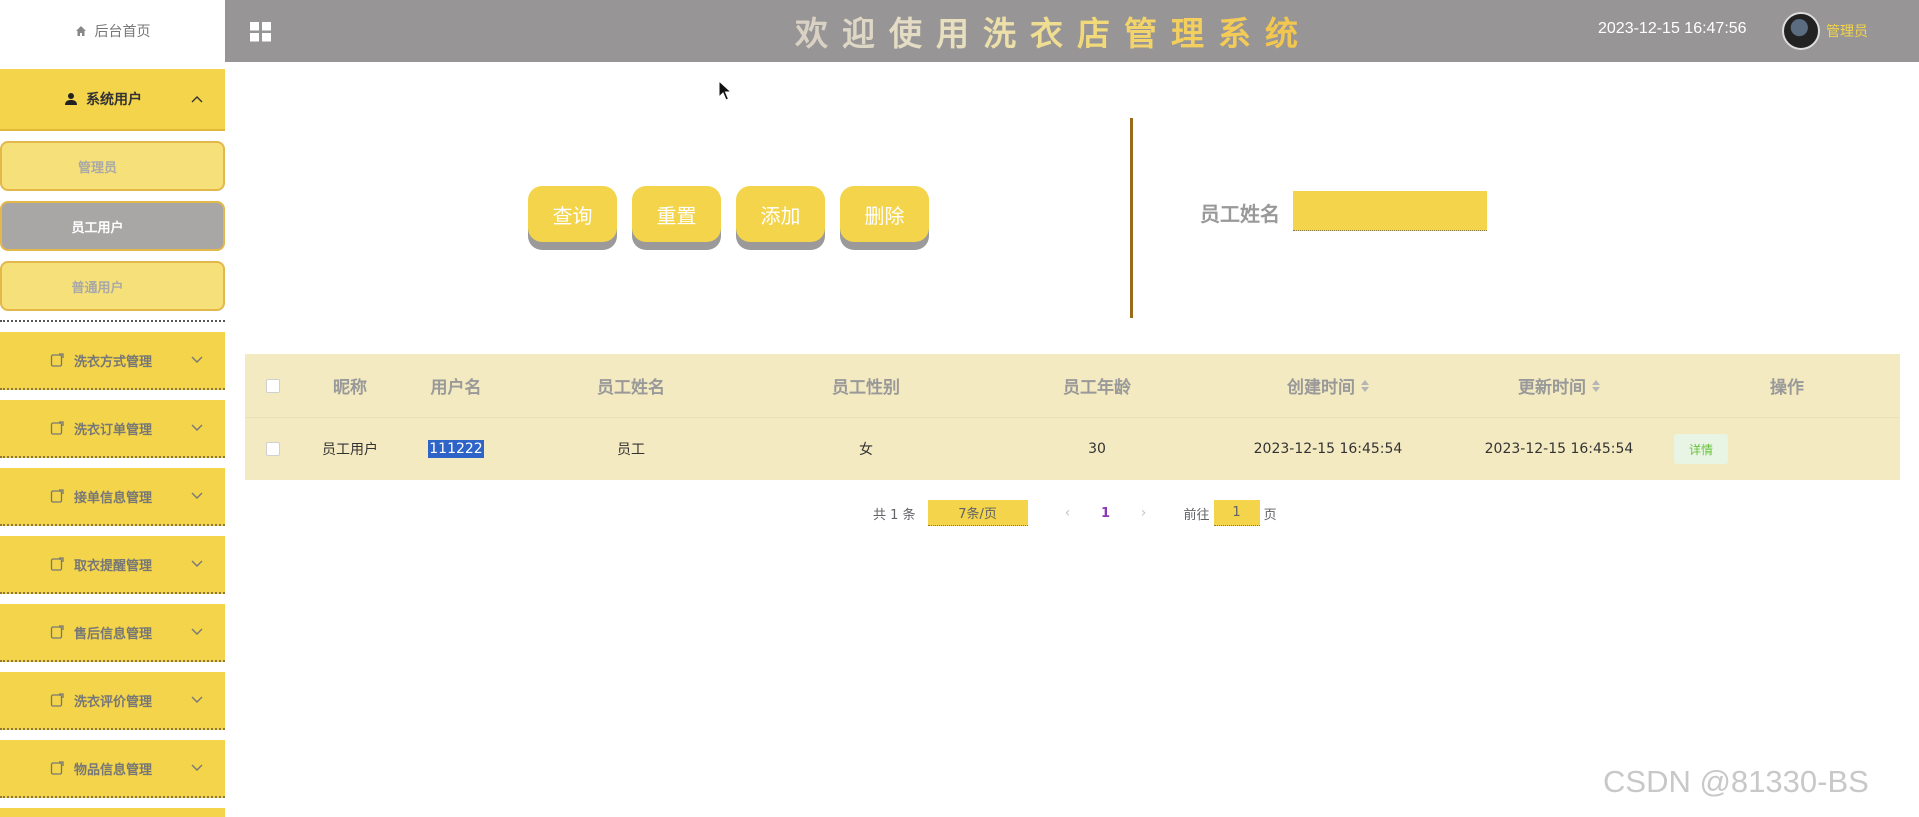 The width and height of the screenshot is (1919, 817). I want to click on select-all-cell, so click(272, 385).